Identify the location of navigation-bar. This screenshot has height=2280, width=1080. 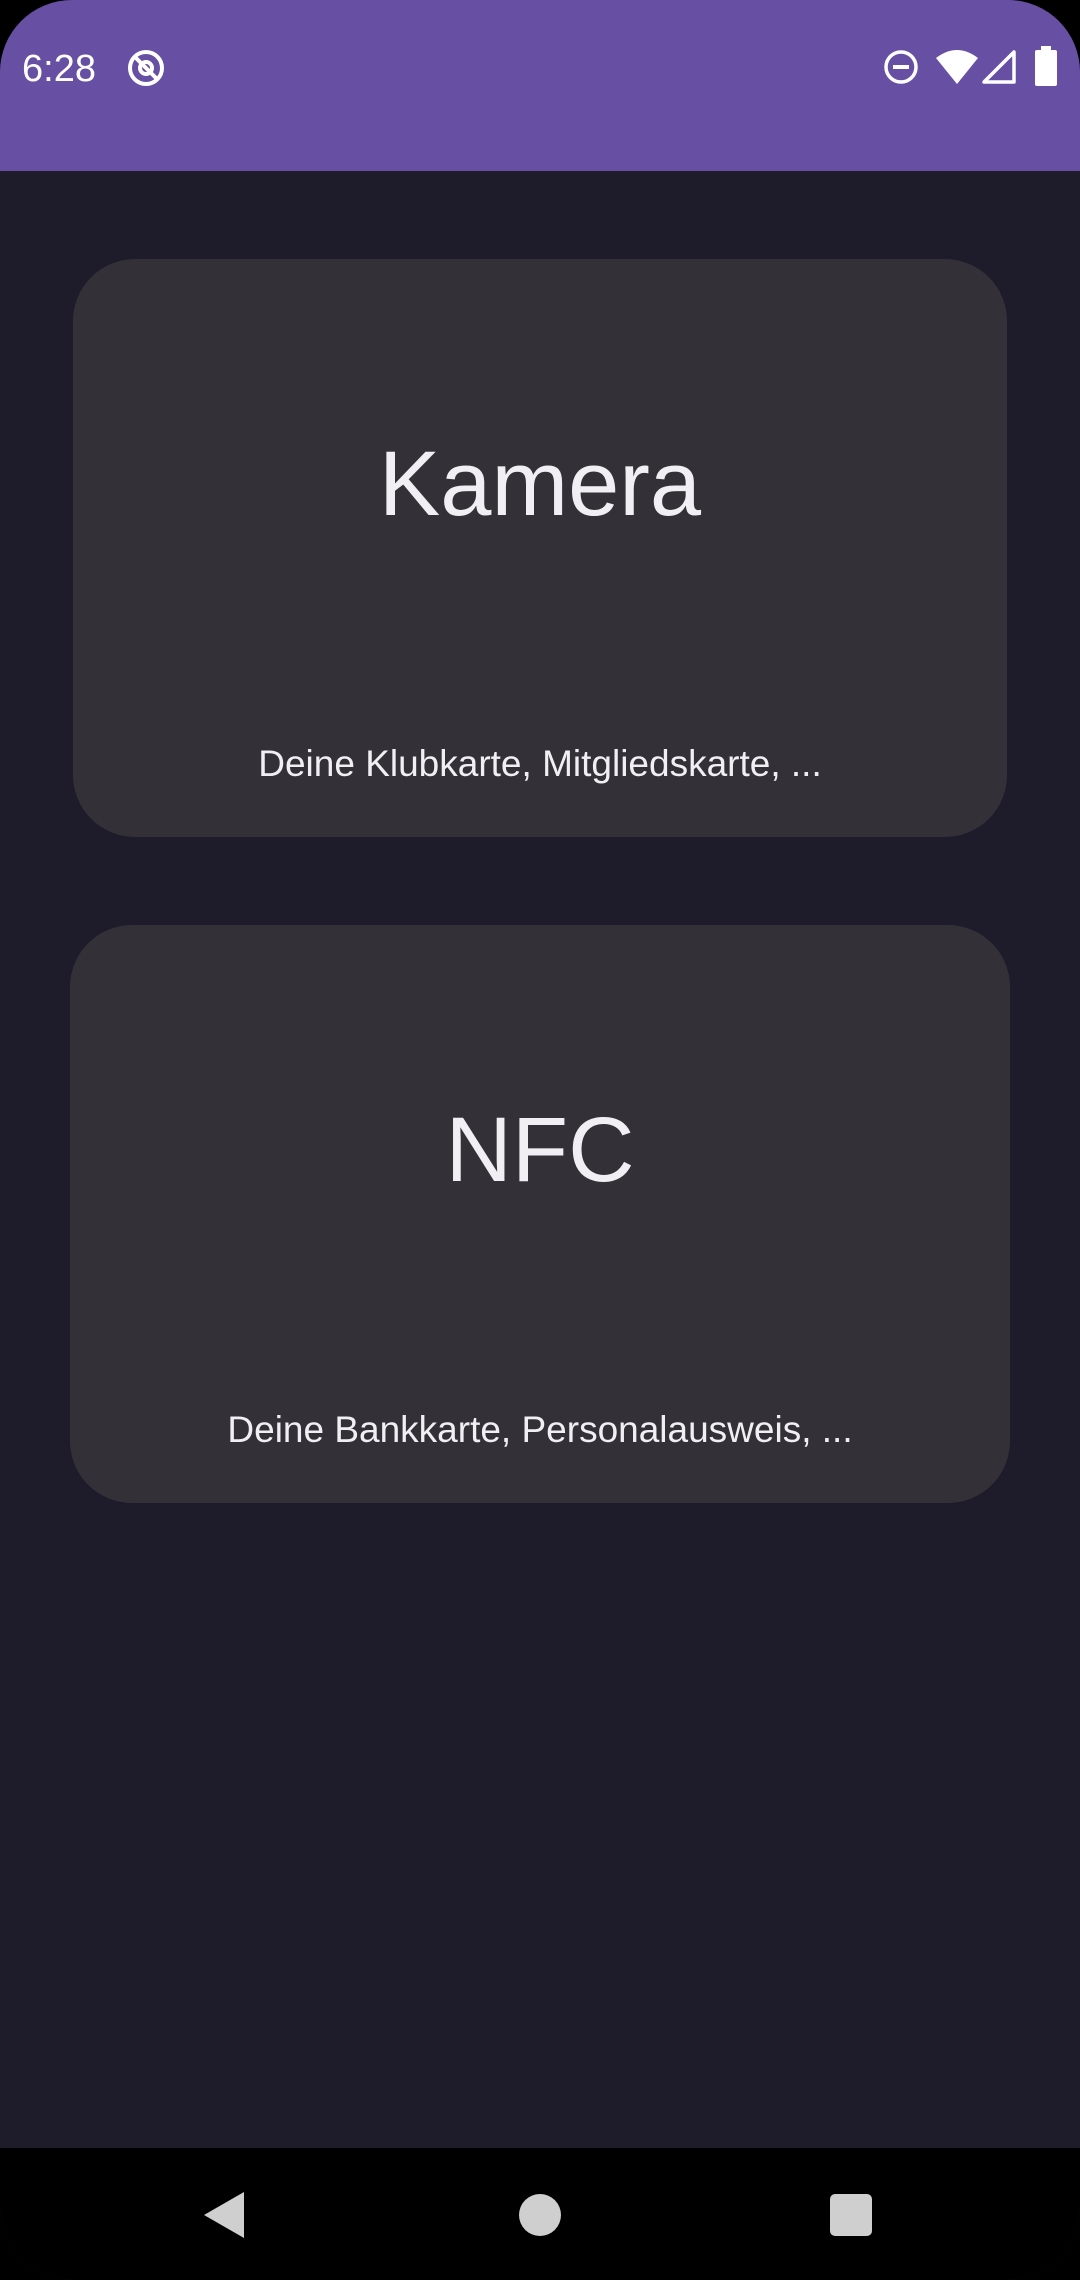
(540, 2214).